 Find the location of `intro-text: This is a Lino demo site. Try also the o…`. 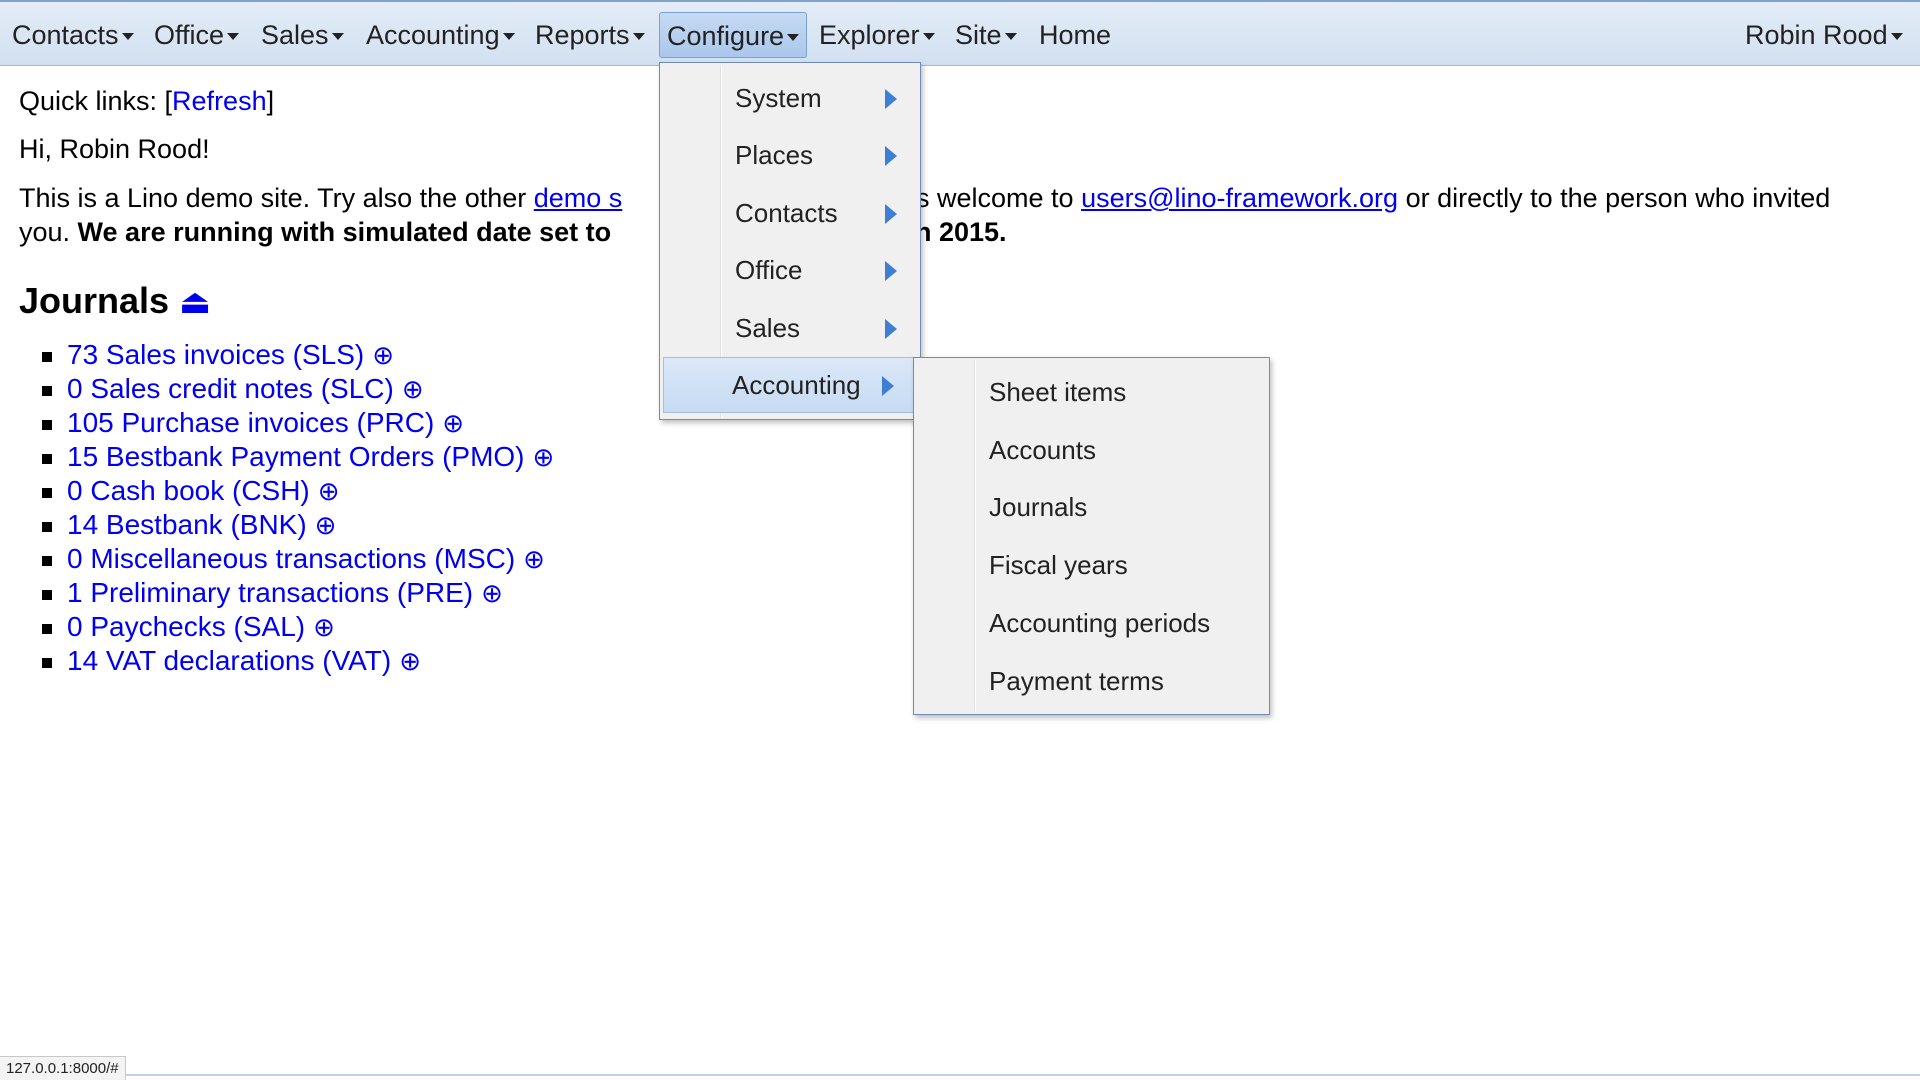

intro-text: This is a Lino demo site. Try also the o… is located at coordinates (276, 198).